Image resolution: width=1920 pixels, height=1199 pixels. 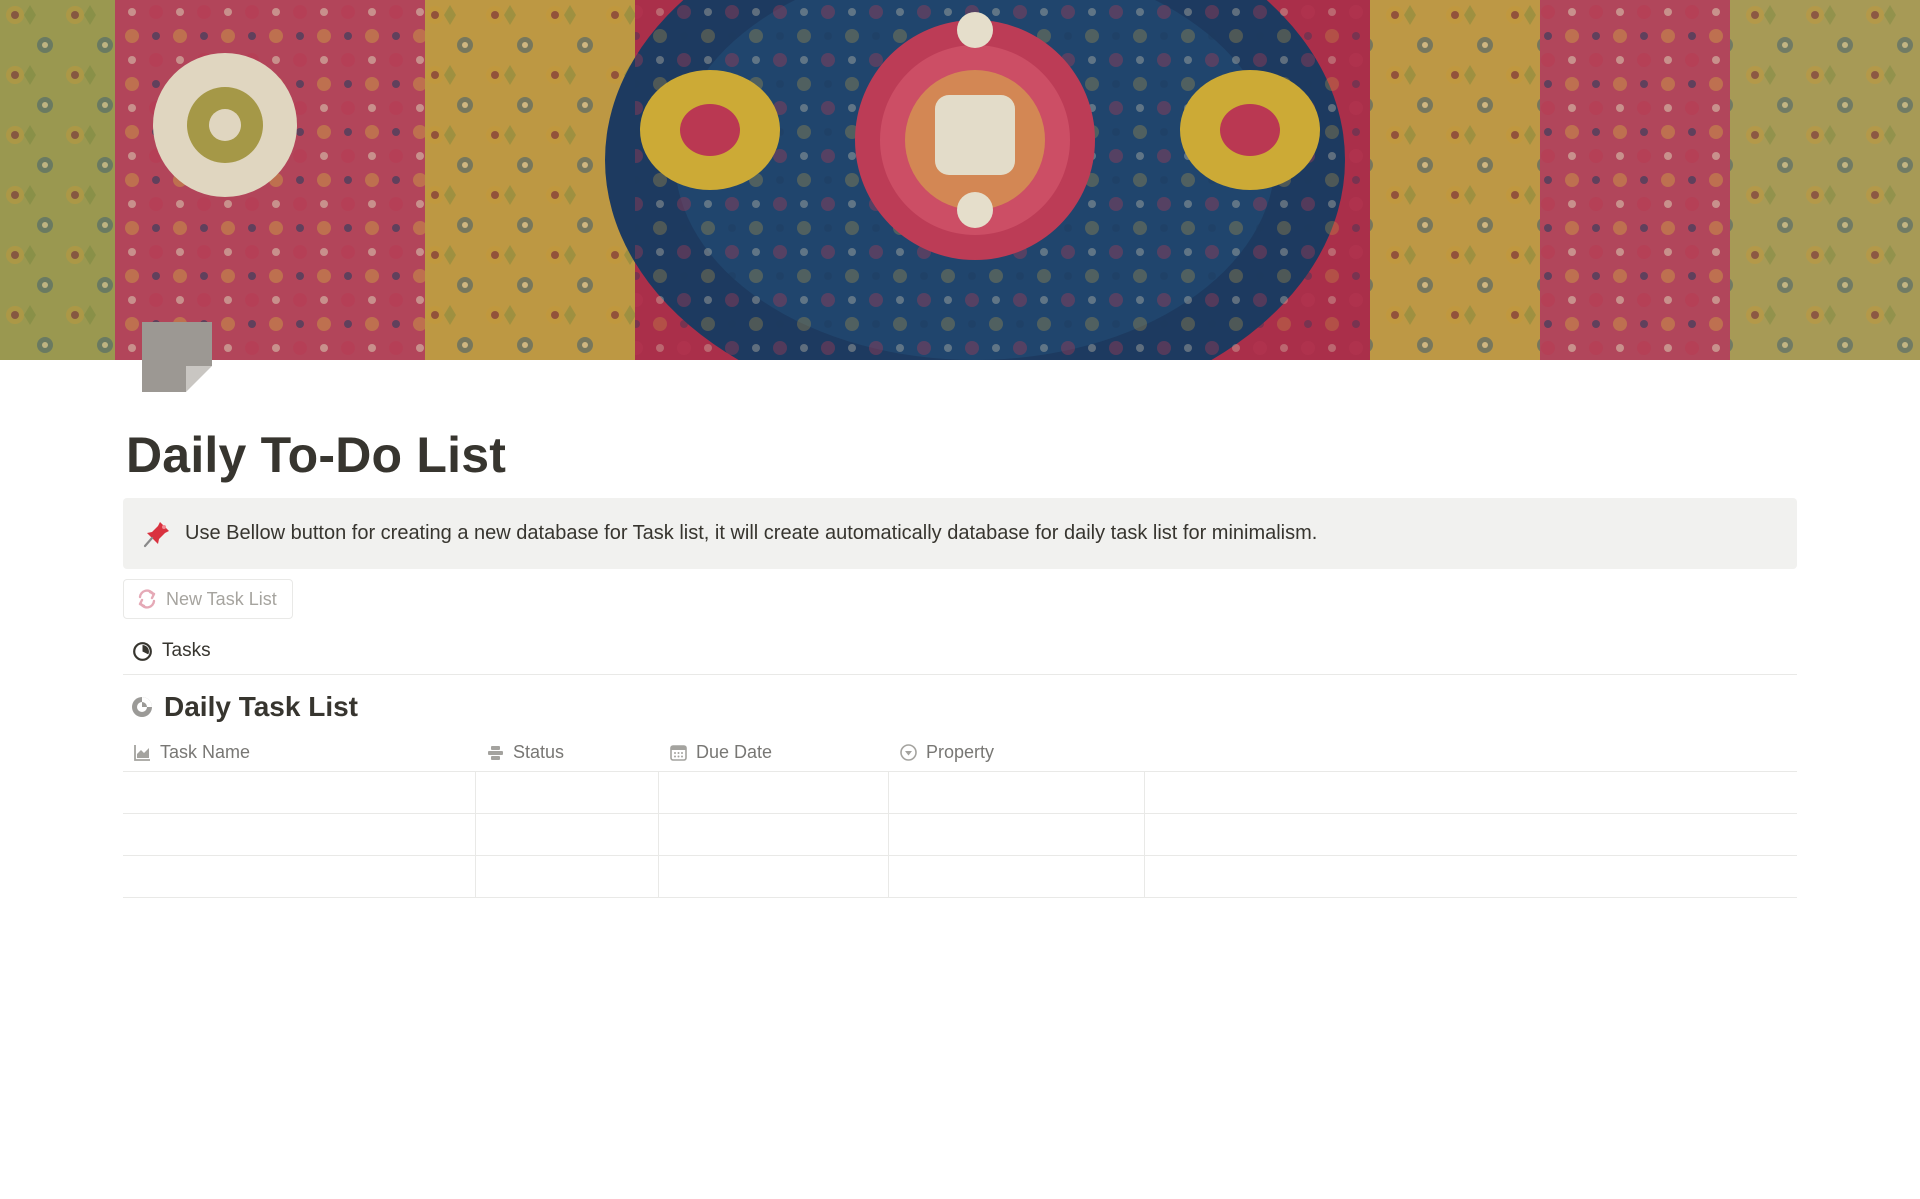 What do you see at coordinates (142, 753) in the screenshot?
I see `chart-area-icon` at bounding box center [142, 753].